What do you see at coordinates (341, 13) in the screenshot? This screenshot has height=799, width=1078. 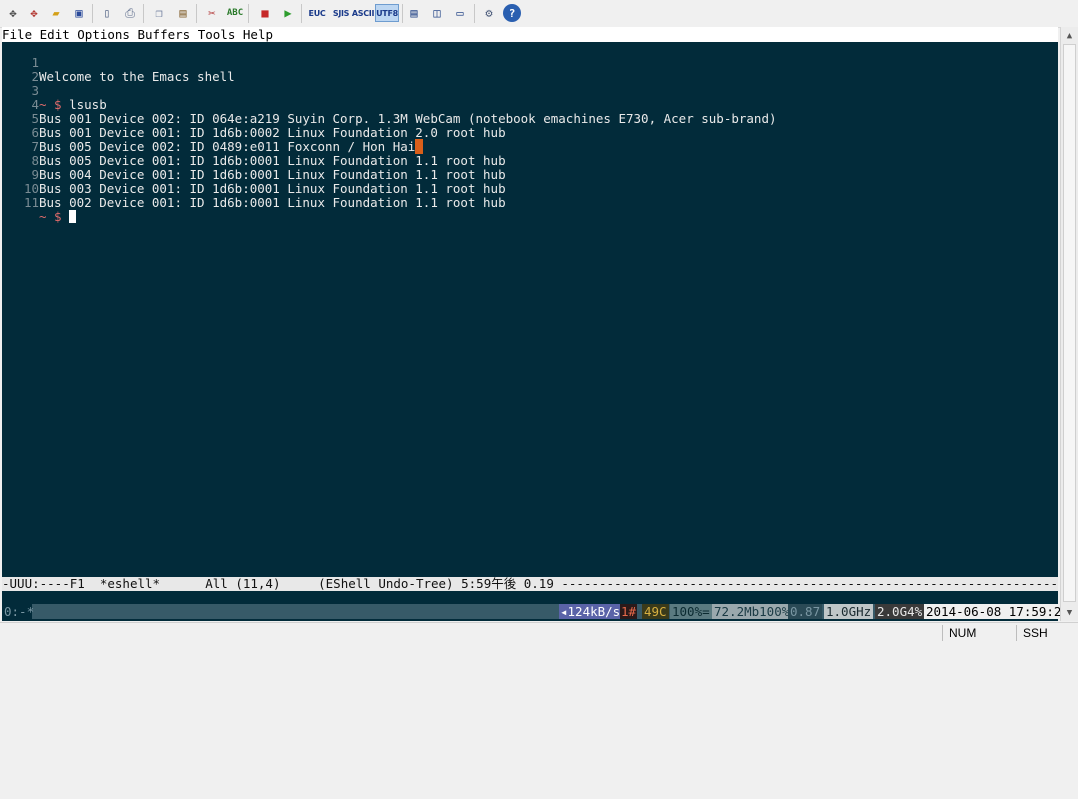 I see `encoding-sjis-button: SJIS` at bounding box center [341, 13].